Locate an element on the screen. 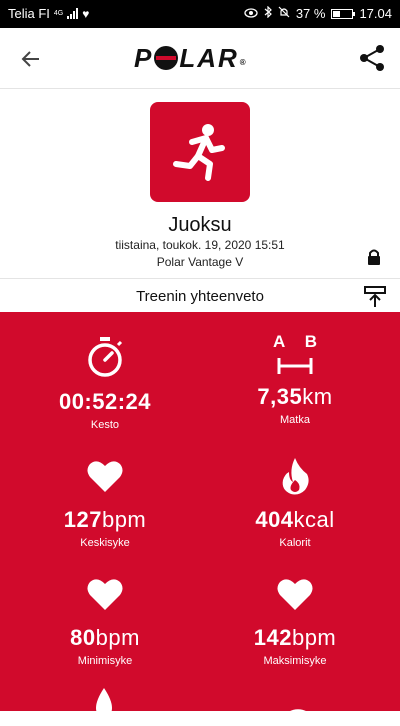  max-hr-unit: bpm is located at coordinates (314, 637).